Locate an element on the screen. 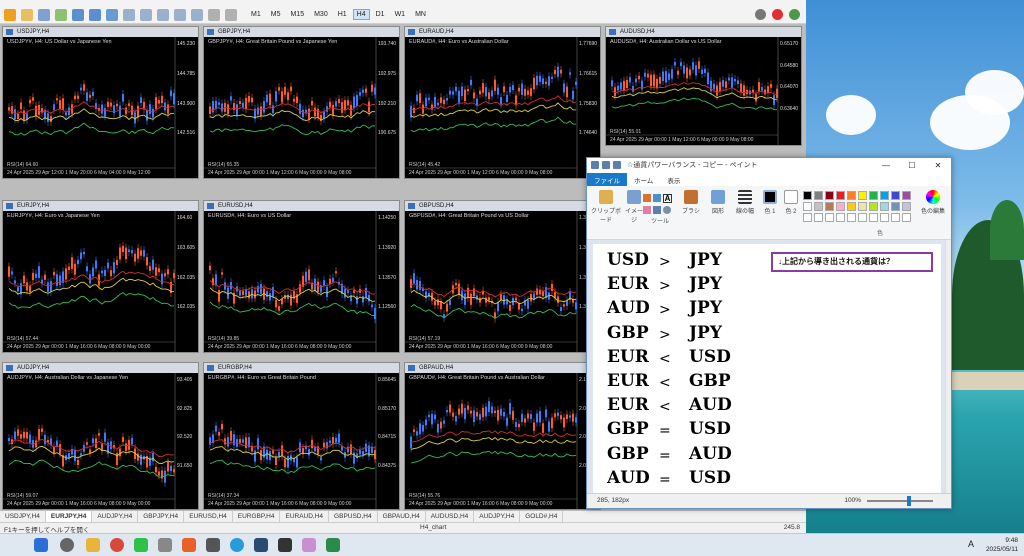  chart-title: EURJPY,H4 is located at coordinates (100, 206).